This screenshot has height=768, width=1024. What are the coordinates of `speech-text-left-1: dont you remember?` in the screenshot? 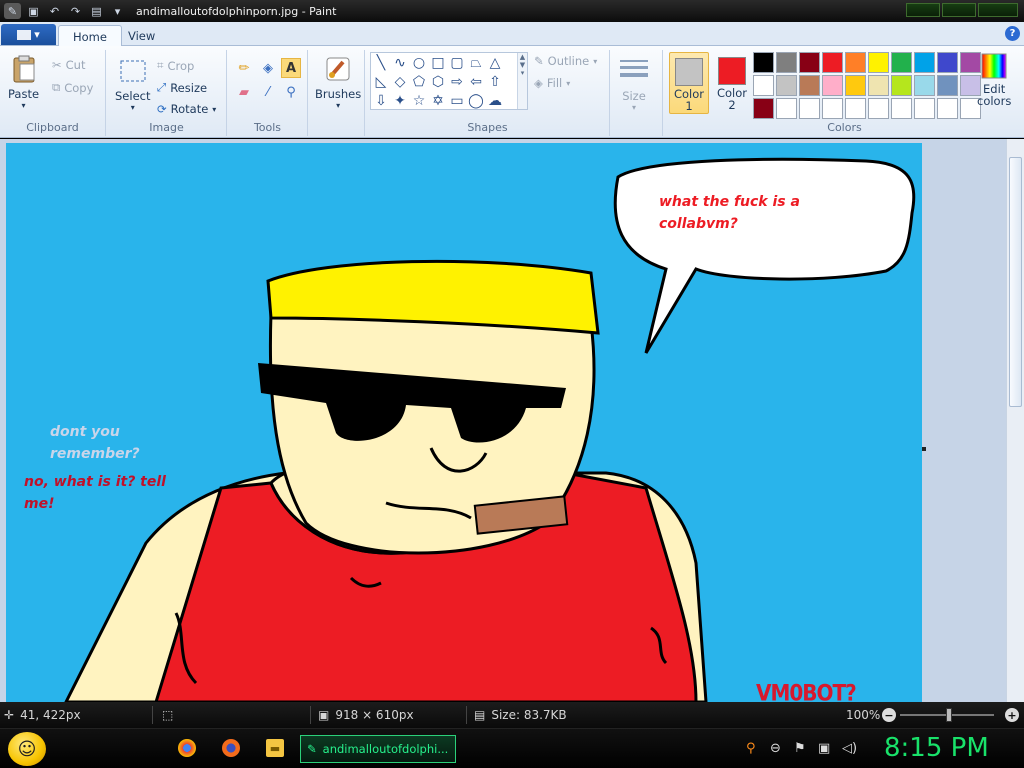 It's located at (95, 443).